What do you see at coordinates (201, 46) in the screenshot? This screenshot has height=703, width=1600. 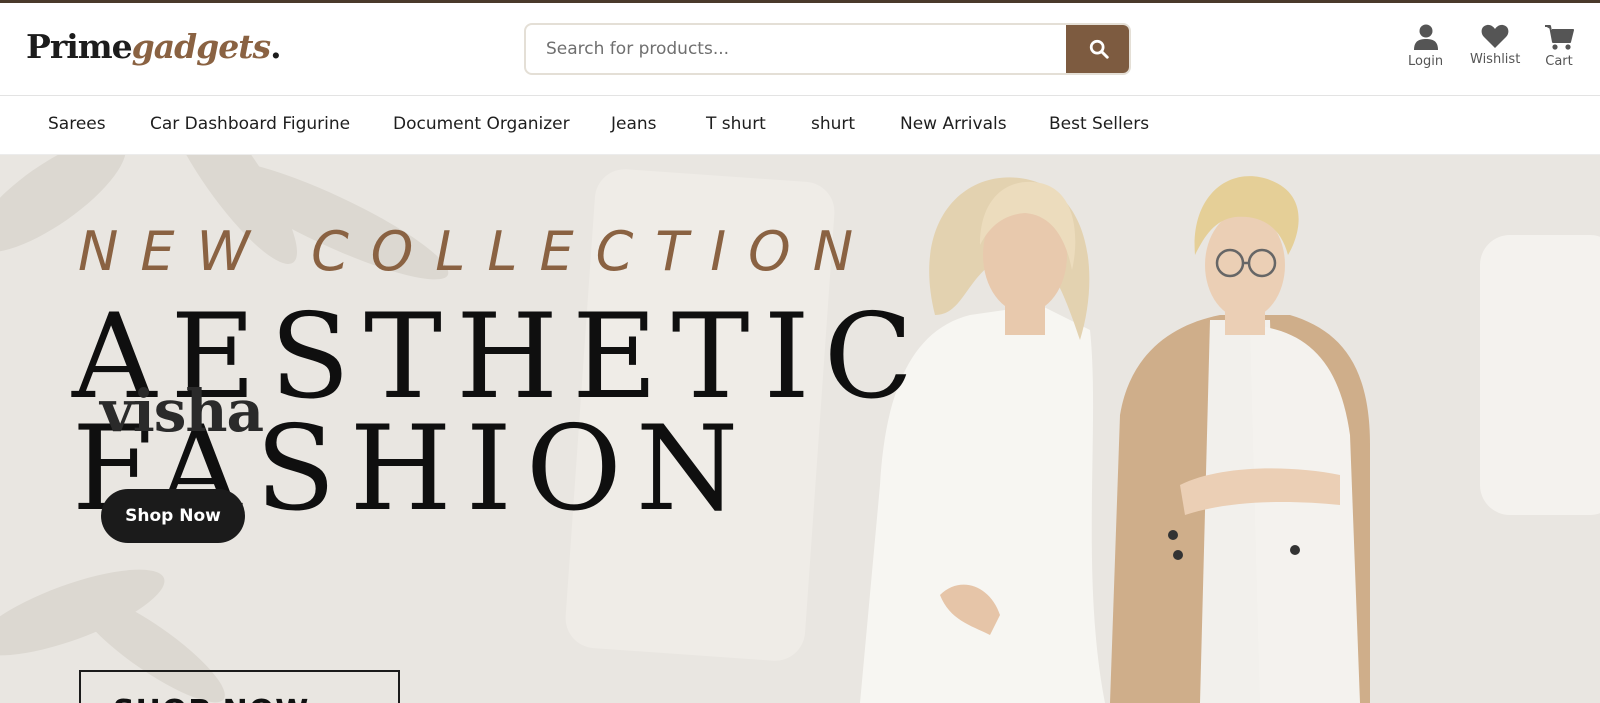 I see `logo-text-gadgets: gadgets` at bounding box center [201, 46].